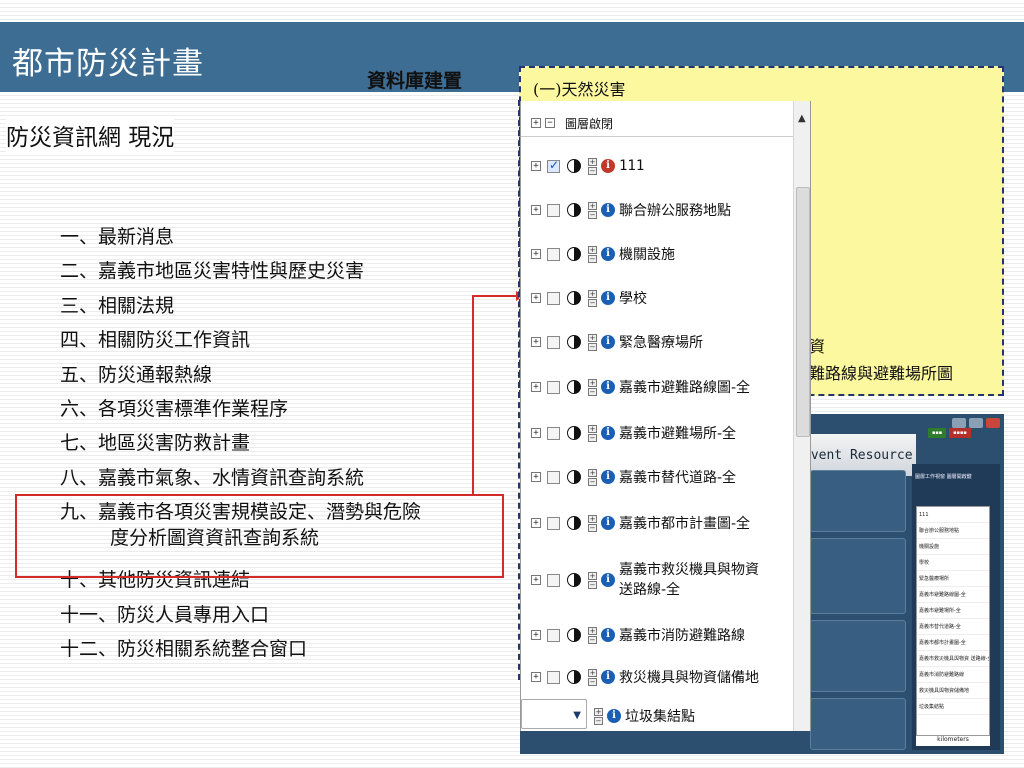  What do you see at coordinates (953, 515) in the screenshot?
I see `mini-list-item: 111` at bounding box center [953, 515].